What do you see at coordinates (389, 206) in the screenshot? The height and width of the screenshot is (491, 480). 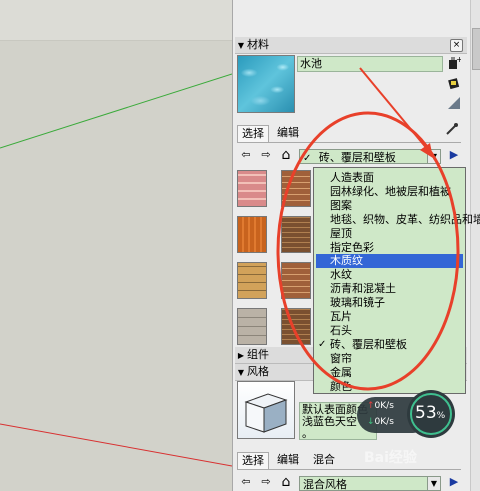 I see `dropdown-option: 图案` at bounding box center [389, 206].